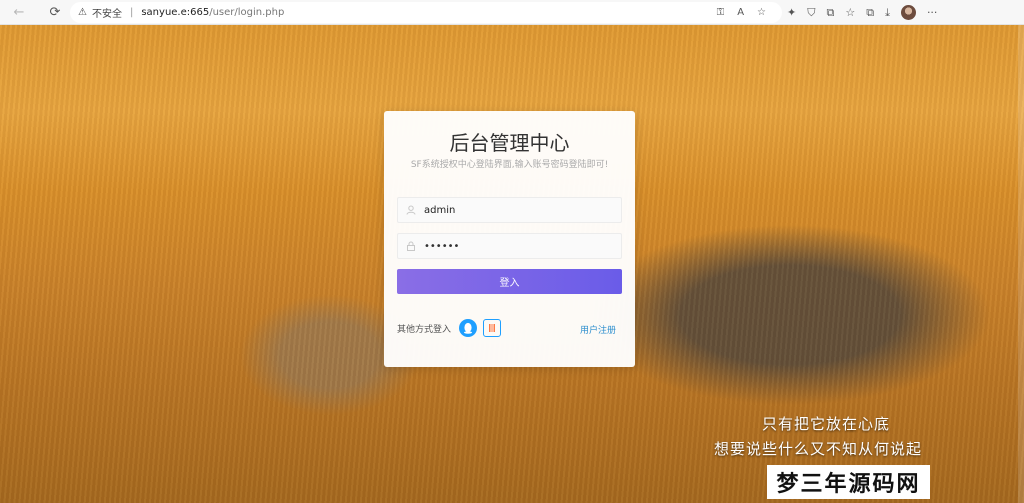 This screenshot has width=1024, height=503. Describe the element at coordinates (826, 424) in the screenshot. I see `lyric-line-1: 只有把它放在心底` at that location.